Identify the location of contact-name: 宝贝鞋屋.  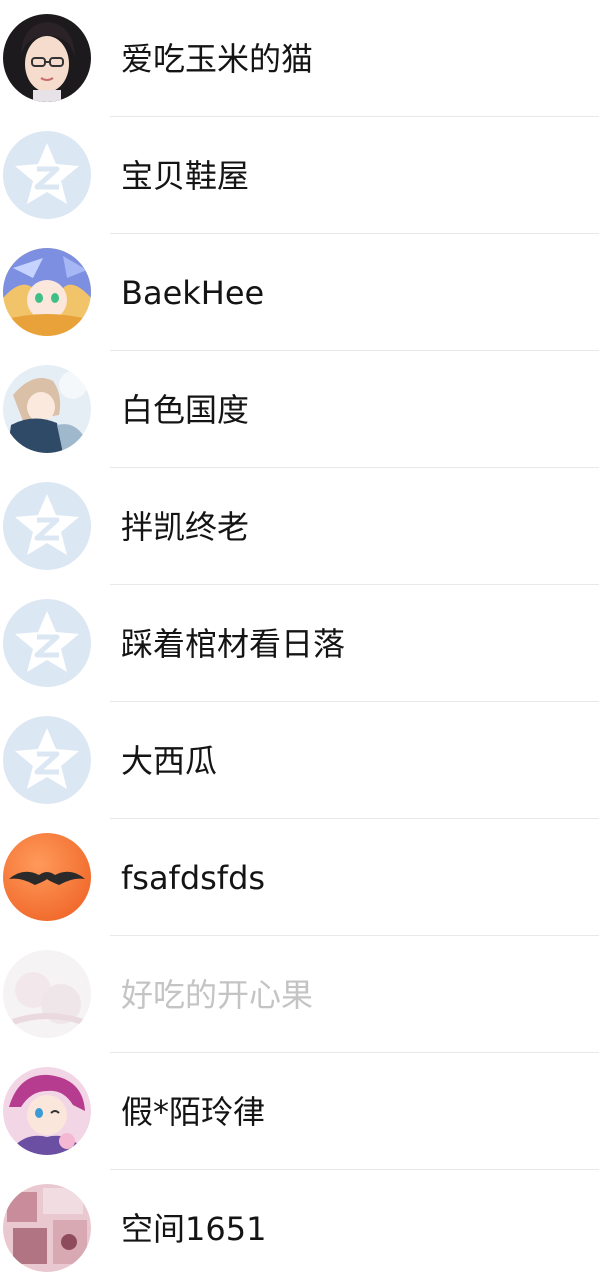
(185, 176).